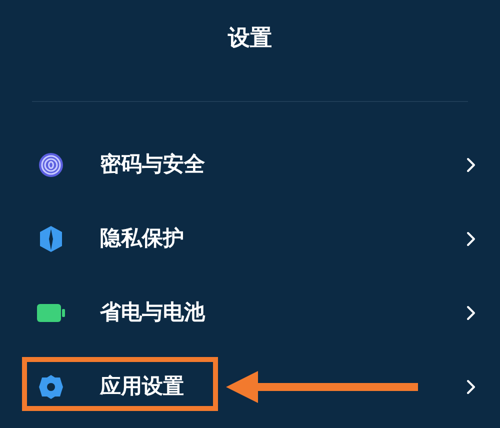 This screenshot has height=428, width=500. I want to click on settings-icon, so click(51, 387).